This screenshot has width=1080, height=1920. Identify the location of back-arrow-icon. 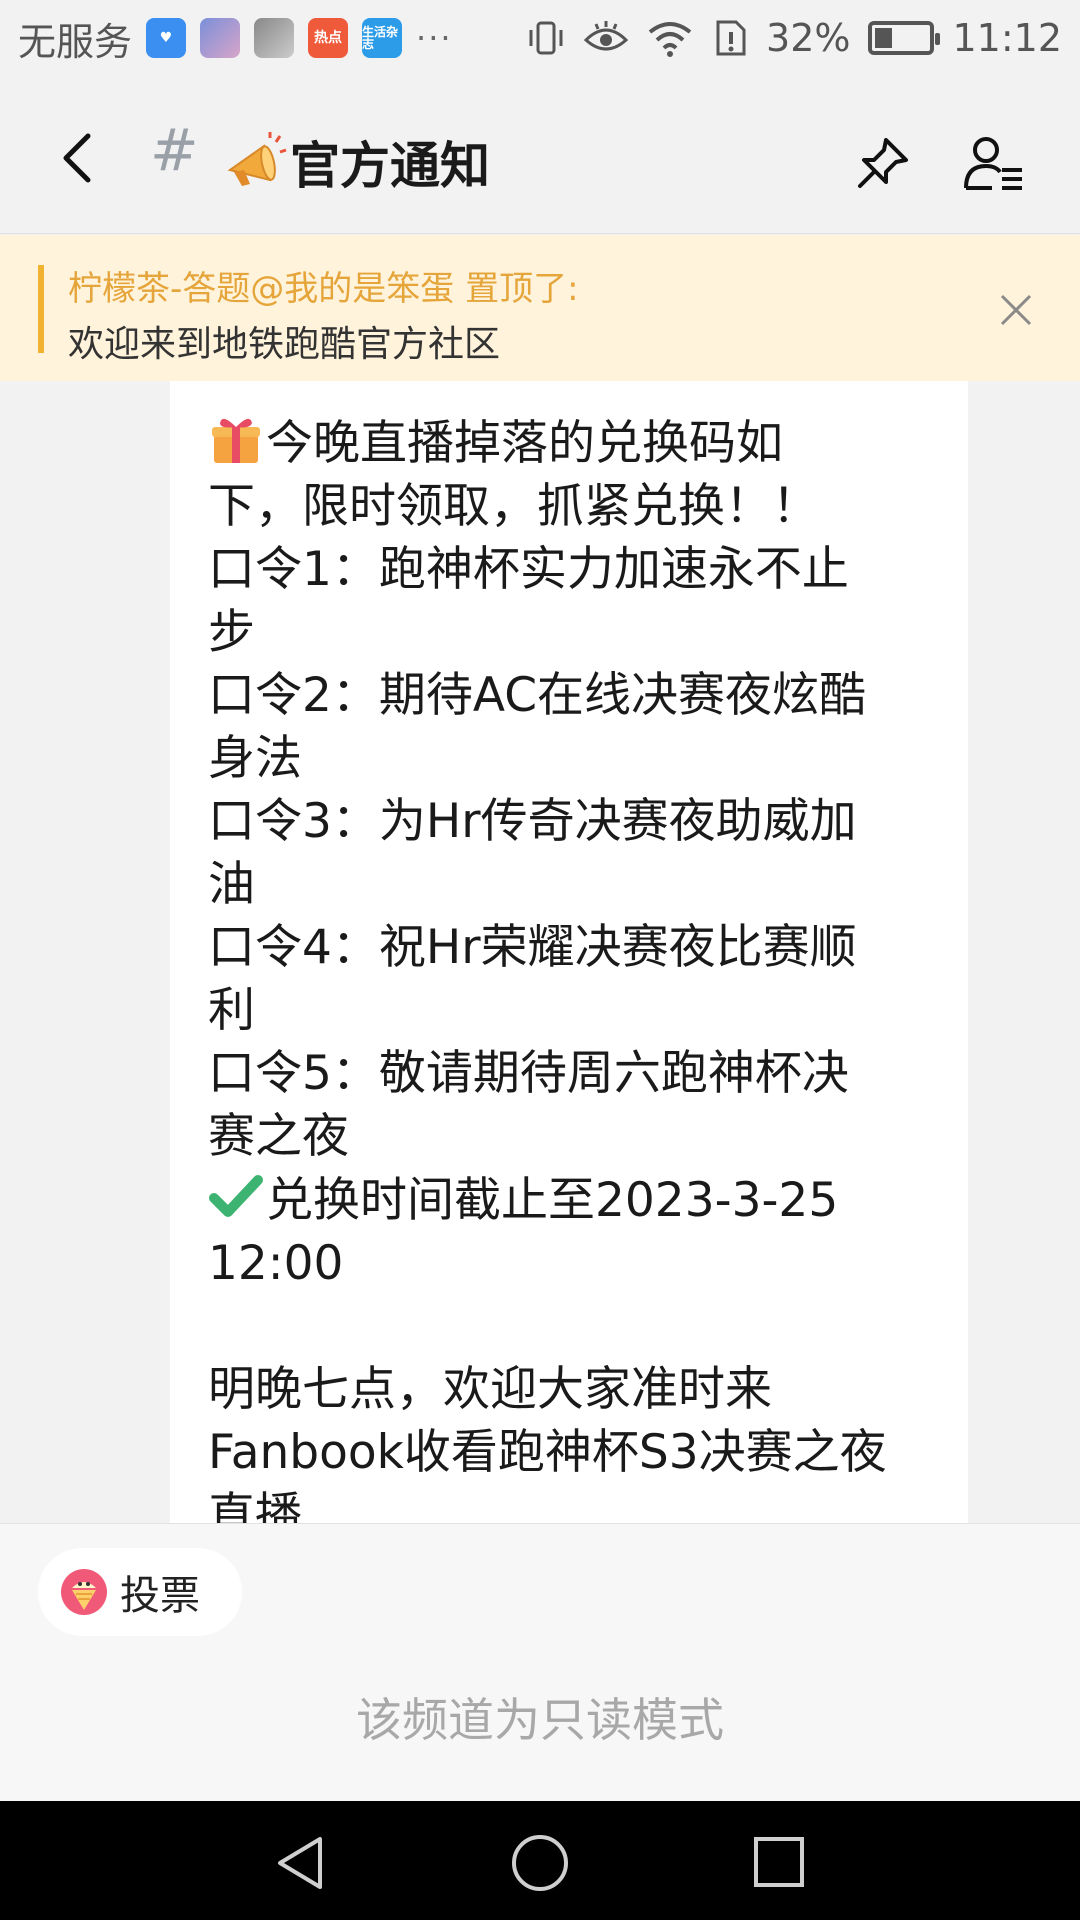
(80, 158).